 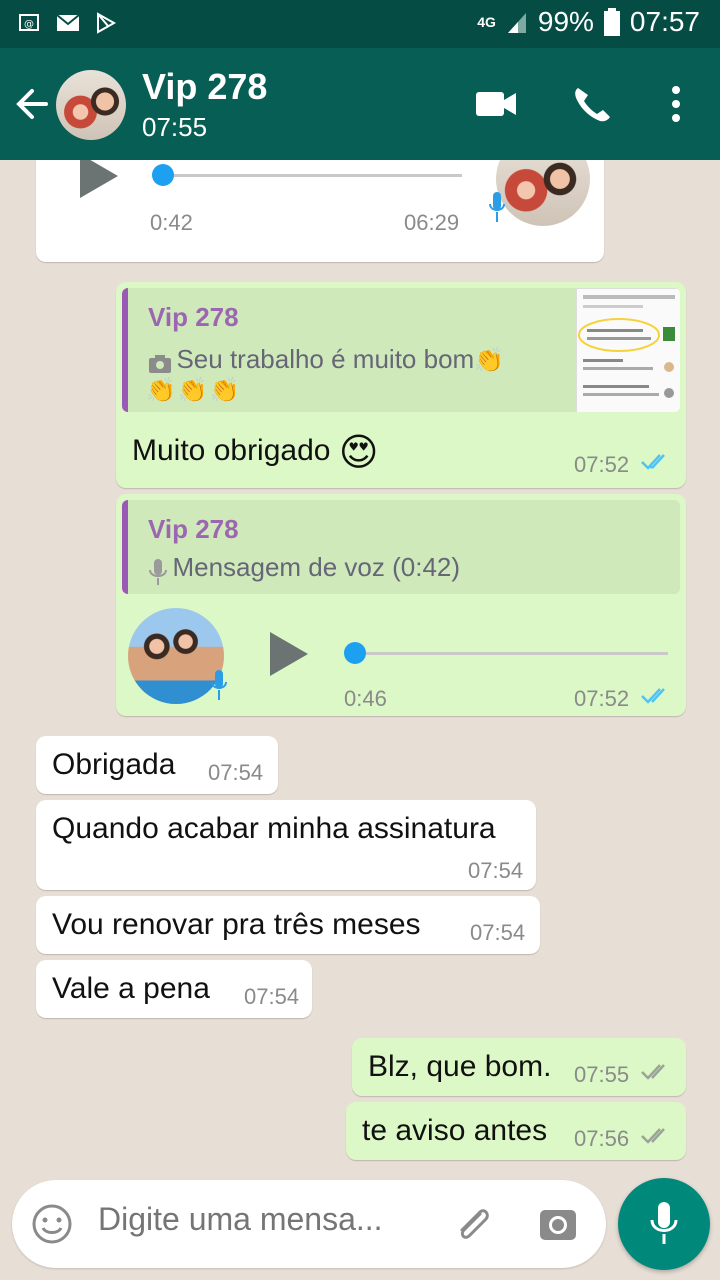 What do you see at coordinates (455, 1130) in the screenshot?
I see `message-text: te aviso antes` at bounding box center [455, 1130].